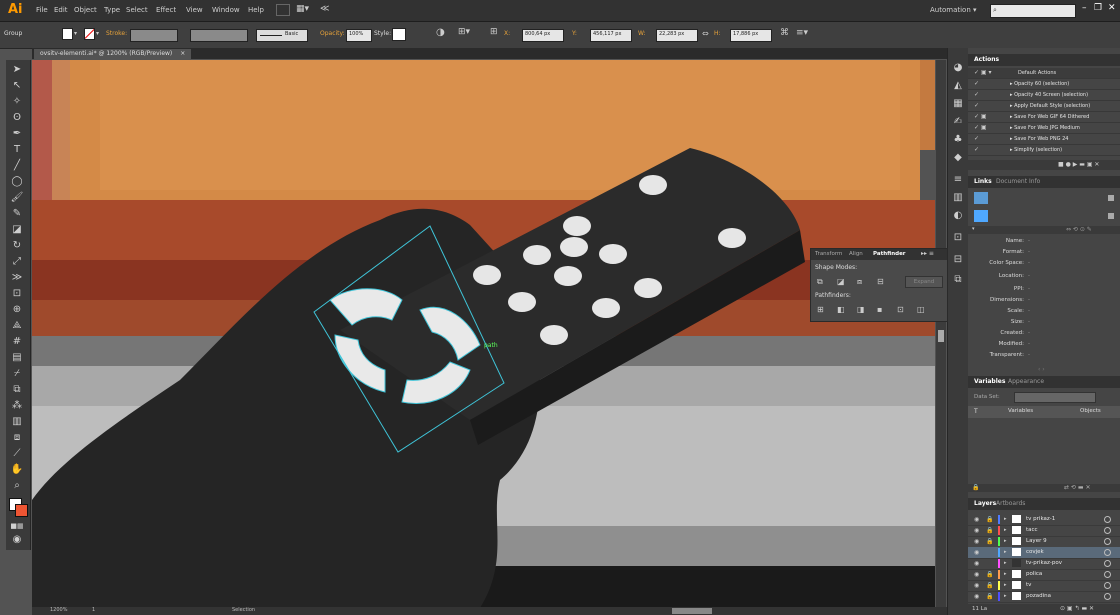 This screenshot has height=615, width=1120. Describe the element at coordinates (902, 309) in the screenshot. I see `outline-icon: ⊡` at that location.